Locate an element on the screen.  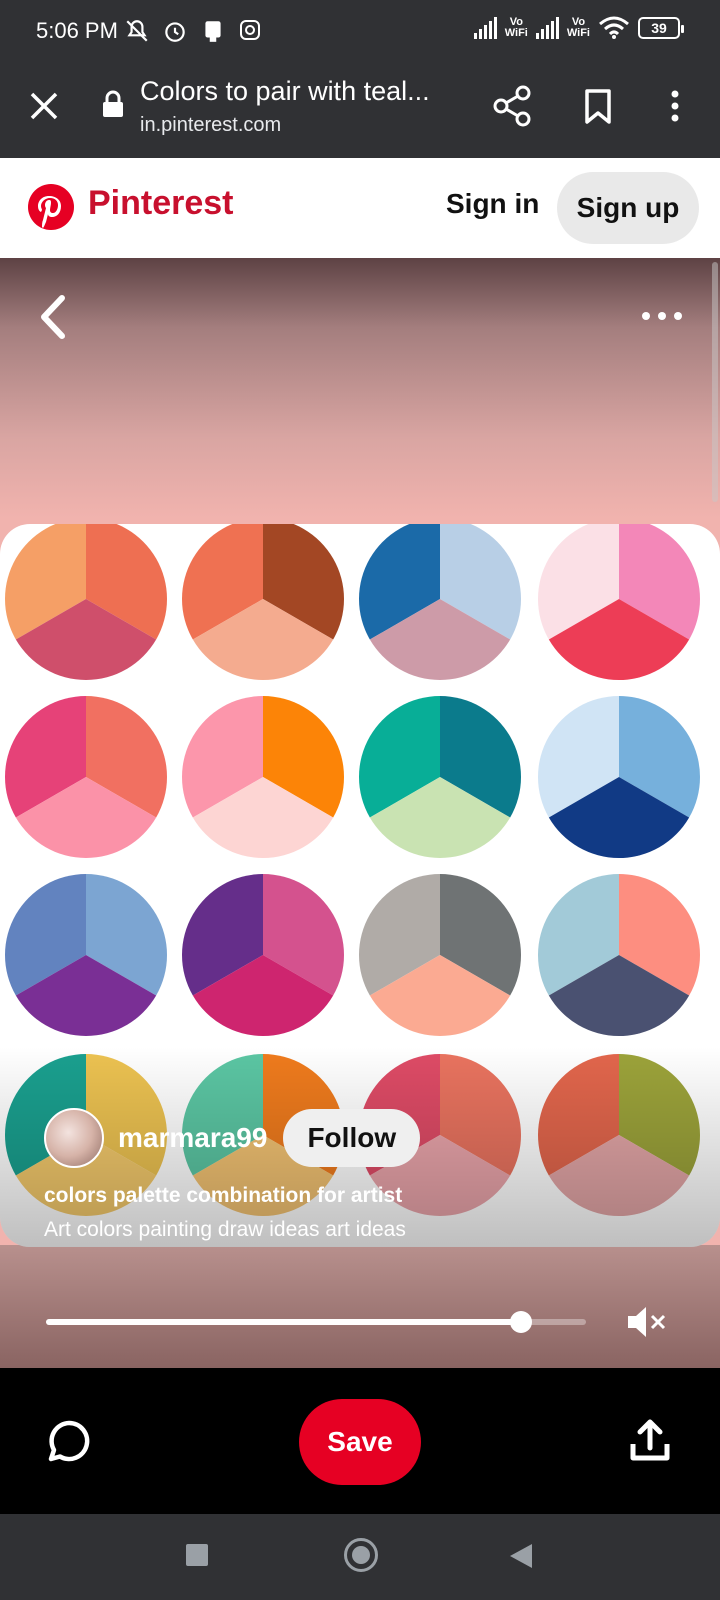
recents-button is located at coordinates (197, 1555).